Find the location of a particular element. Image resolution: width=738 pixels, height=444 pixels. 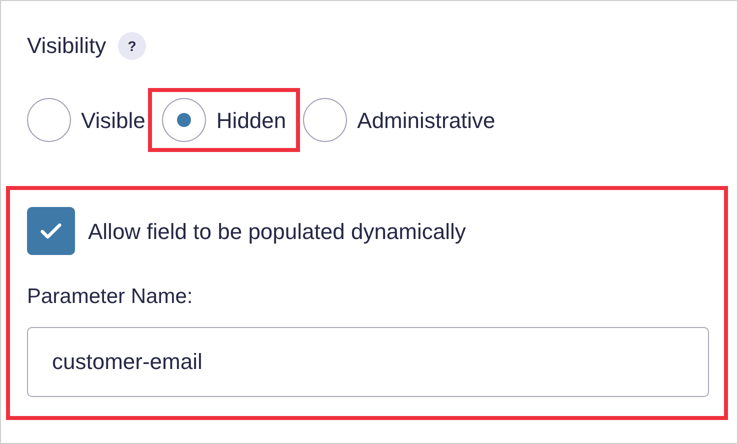

section-label: Visibility is located at coordinates (66, 46).